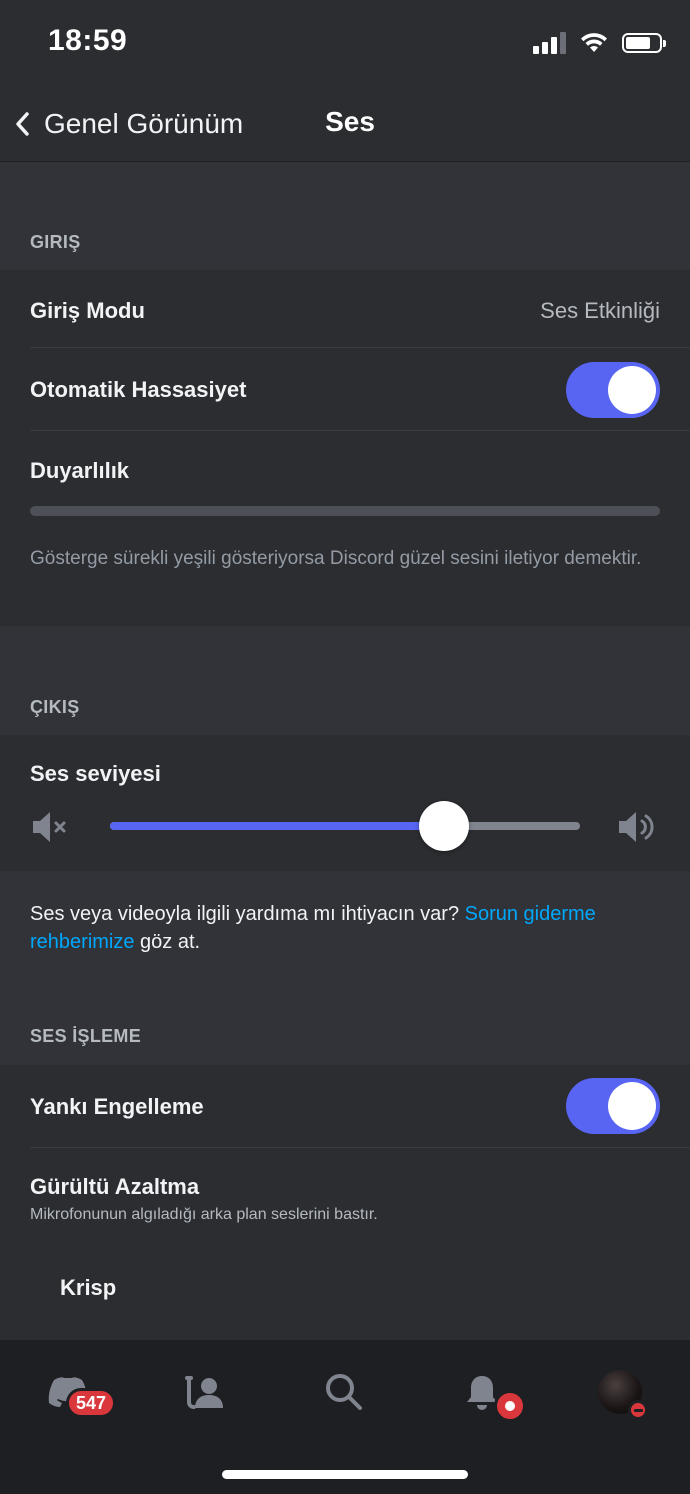  What do you see at coordinates (613, 390) in the screenshot?
I see `auto-sensitivity-toggle` at bounding box center [613, 390].